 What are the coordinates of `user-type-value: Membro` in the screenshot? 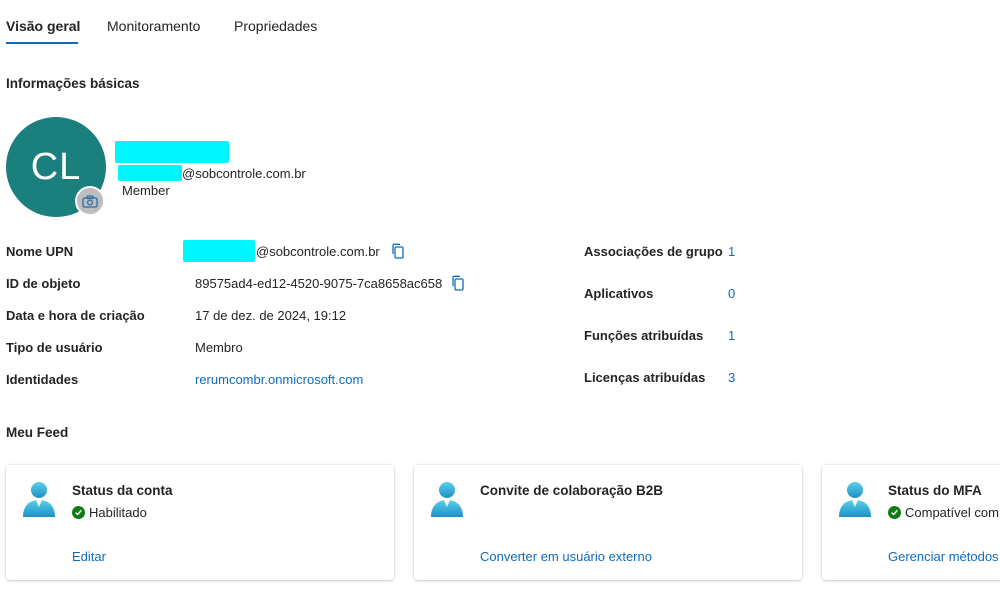 It's located at (219, 347).